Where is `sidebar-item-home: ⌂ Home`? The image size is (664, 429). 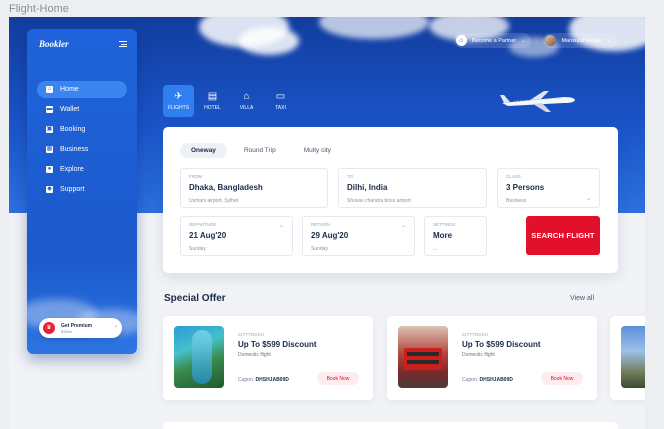
sidebar-item-home: ⌂ Home is located at coordinates (82, 89).